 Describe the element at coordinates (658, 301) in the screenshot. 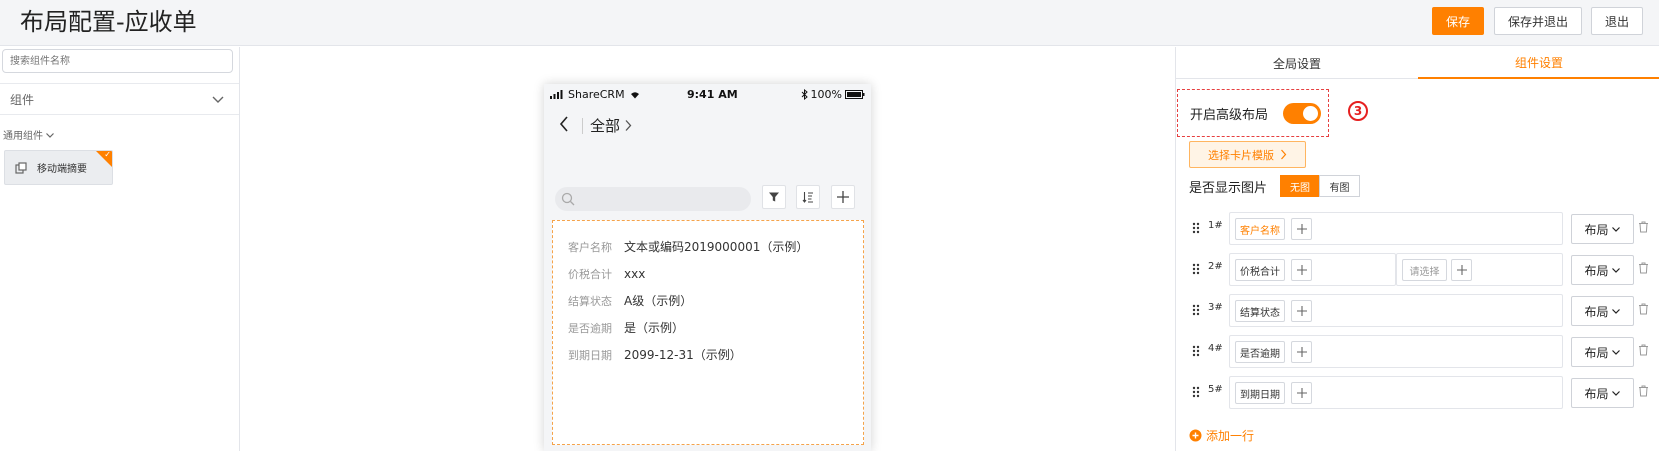

I see `field-value: A级（示例）` at that location.